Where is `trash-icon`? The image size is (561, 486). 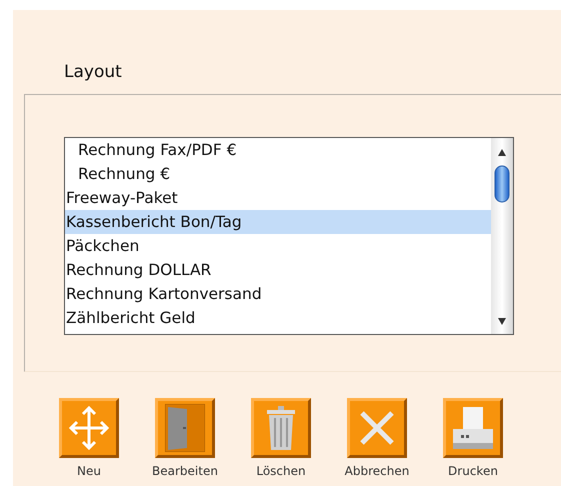 trash-icon is located at coordinates (281, 428).